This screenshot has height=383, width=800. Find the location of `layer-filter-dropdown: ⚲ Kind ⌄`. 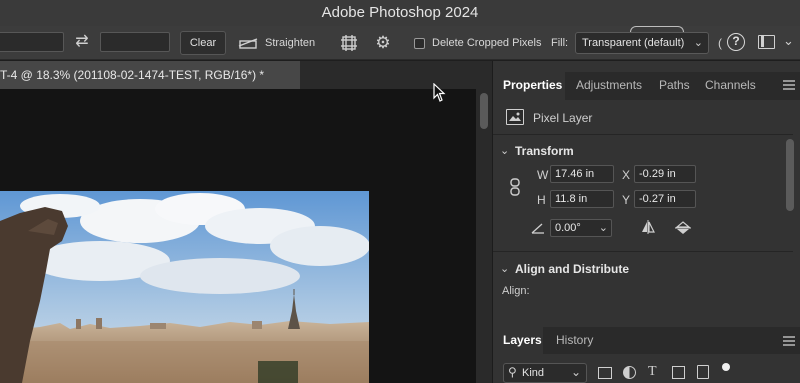

layer-filter-dropdown: ⚲ Kind ⌄ is located at coordinates (545, 373).